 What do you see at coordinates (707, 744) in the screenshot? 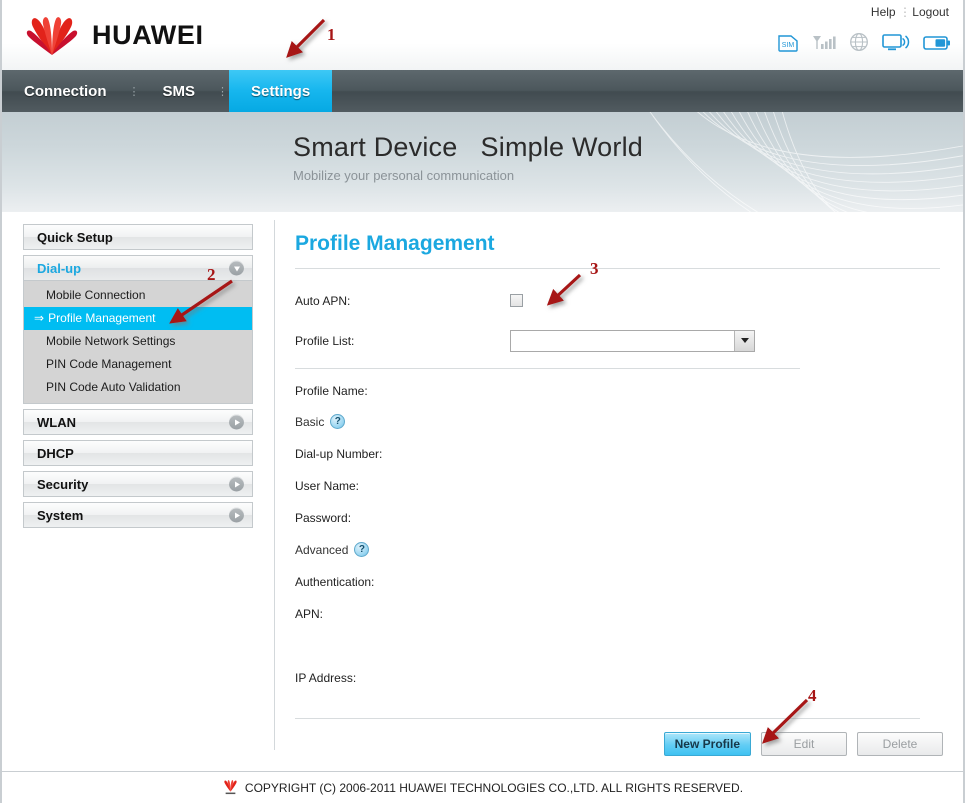
I see `new-profile-button: New Profile` at bounding box center [707, 744].